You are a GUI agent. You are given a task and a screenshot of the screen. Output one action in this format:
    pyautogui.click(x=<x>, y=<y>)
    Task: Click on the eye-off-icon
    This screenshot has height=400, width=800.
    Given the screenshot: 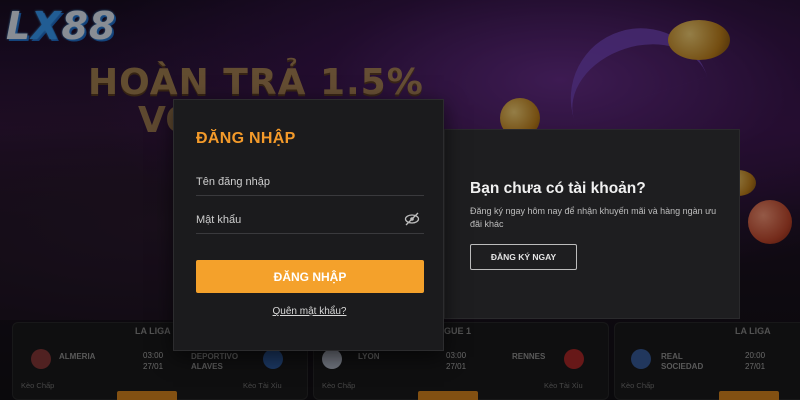 What is the action you would take?
    pyautogui.click(x=412, y=219)
    